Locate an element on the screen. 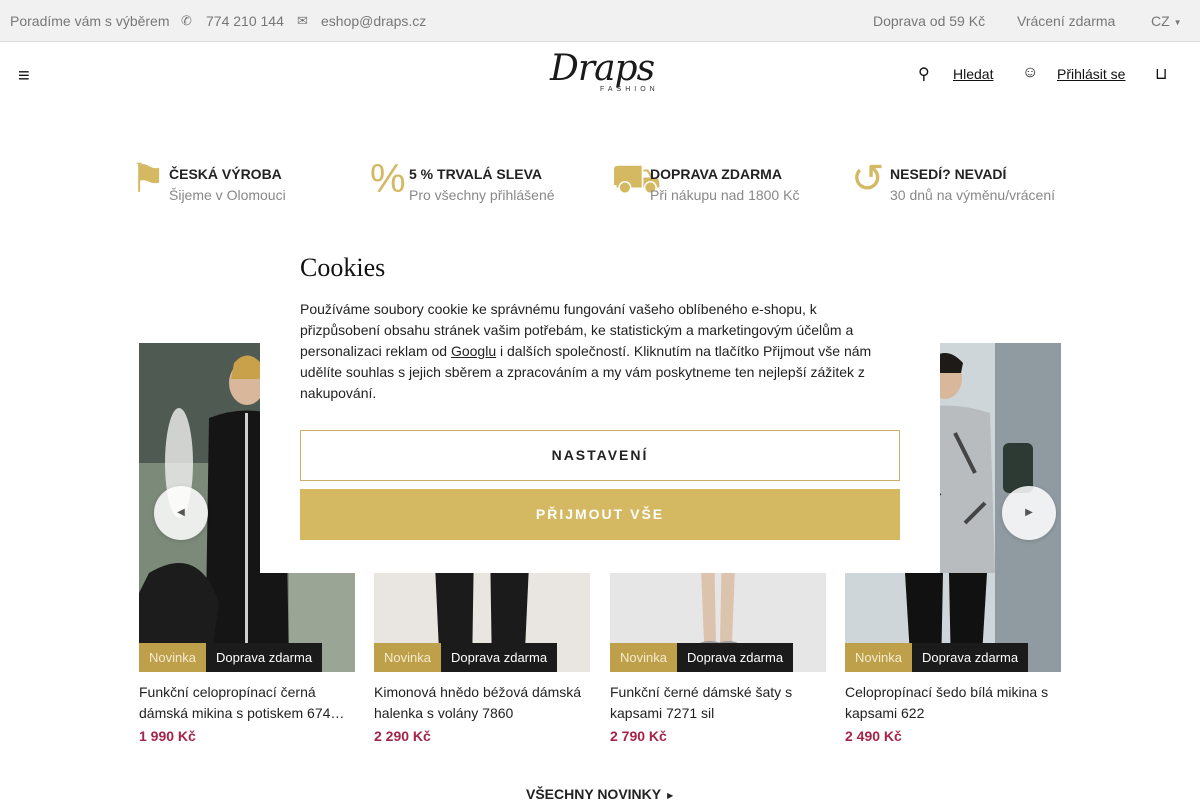 The width and height of the screenshot is (1200, 800). cookie-settings-button: NASTAVENÍ is located at coordinates (600, 455).